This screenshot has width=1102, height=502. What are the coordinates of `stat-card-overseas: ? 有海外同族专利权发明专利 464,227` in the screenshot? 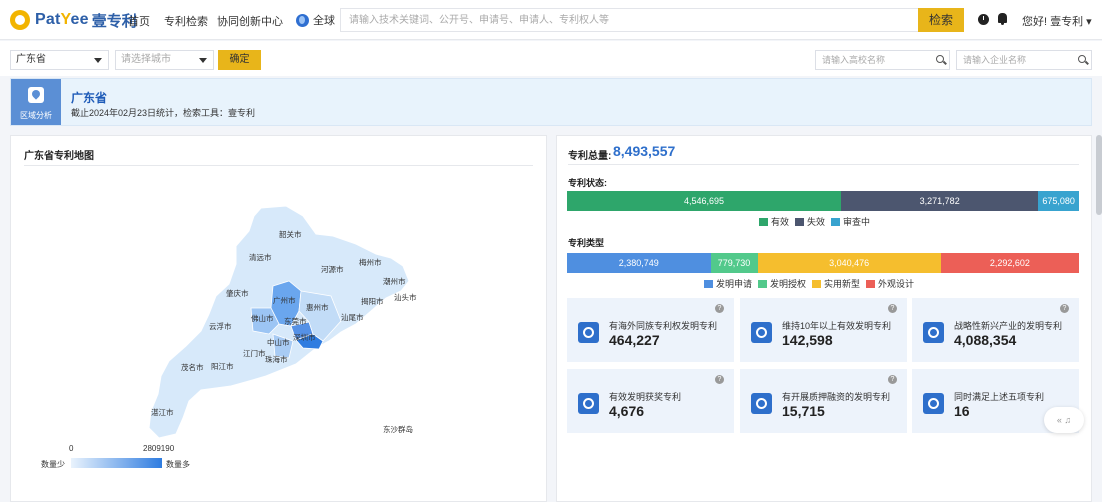 It's located at (650, 330).